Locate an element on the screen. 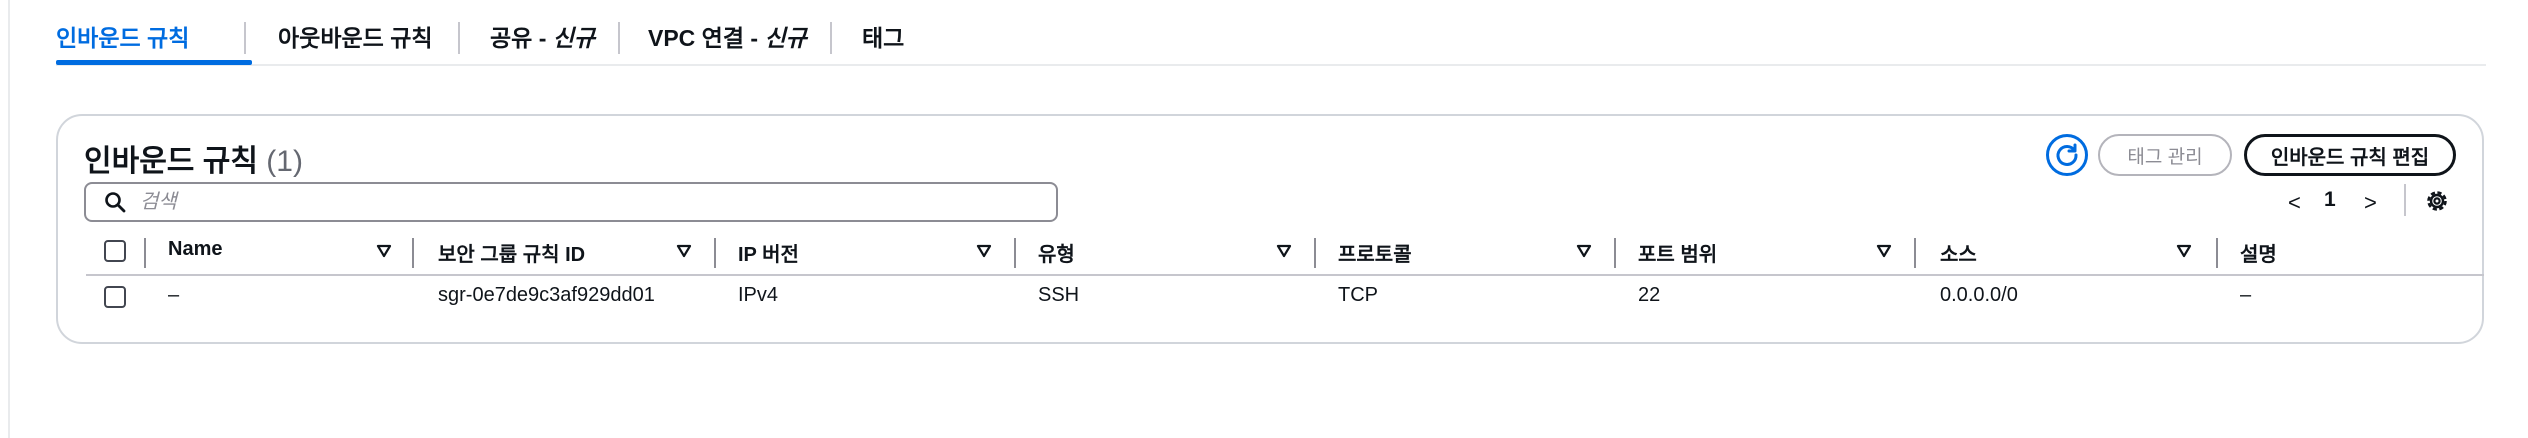 The width and height of the screenshot is (2528, 438). previous-page-button: < is located at coordinates (2294, 203).